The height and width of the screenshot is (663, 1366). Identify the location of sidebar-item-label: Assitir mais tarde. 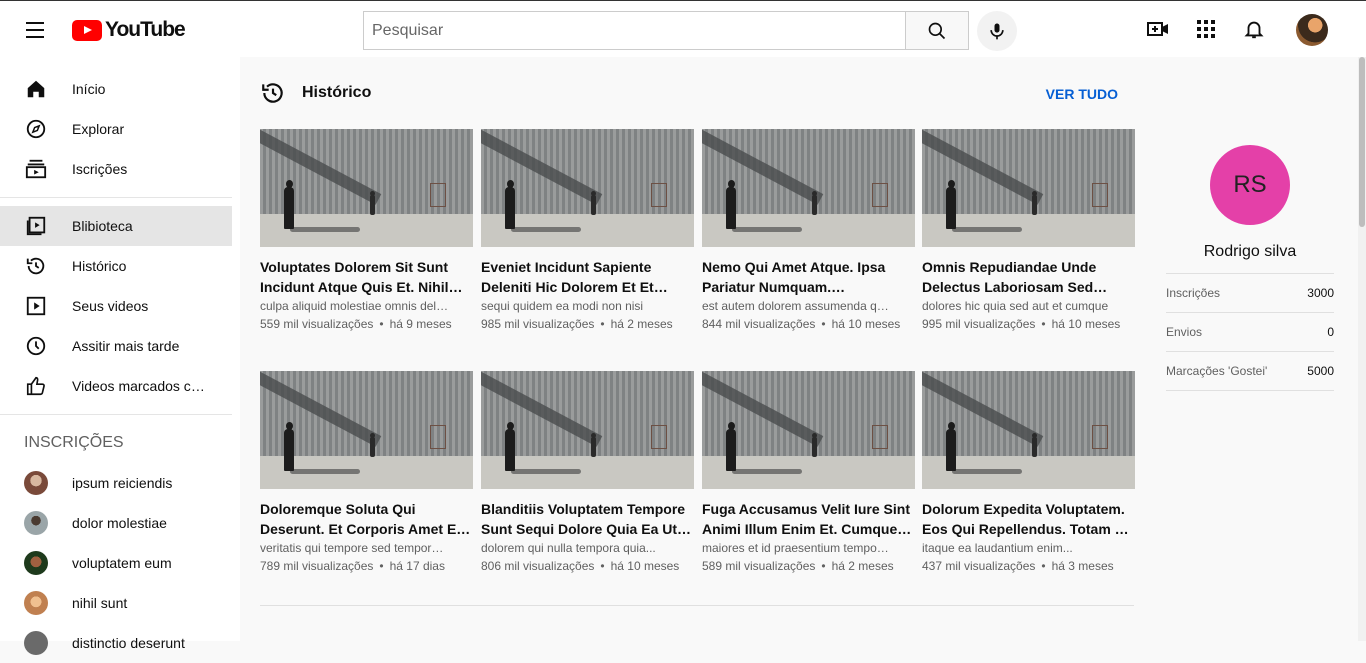
(126, 346).